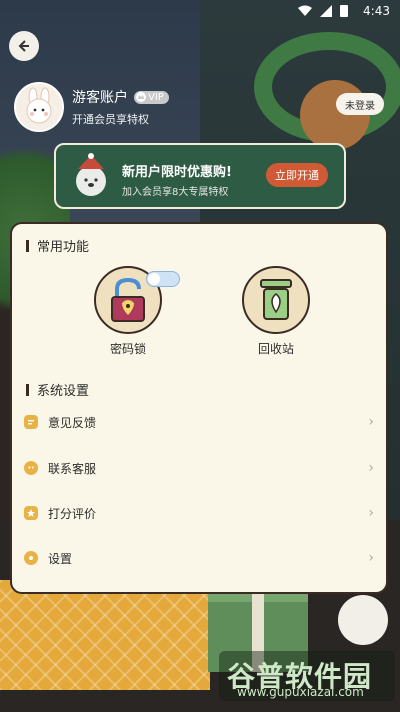  I want to click on polar-bear-icon, so click(91, 174).